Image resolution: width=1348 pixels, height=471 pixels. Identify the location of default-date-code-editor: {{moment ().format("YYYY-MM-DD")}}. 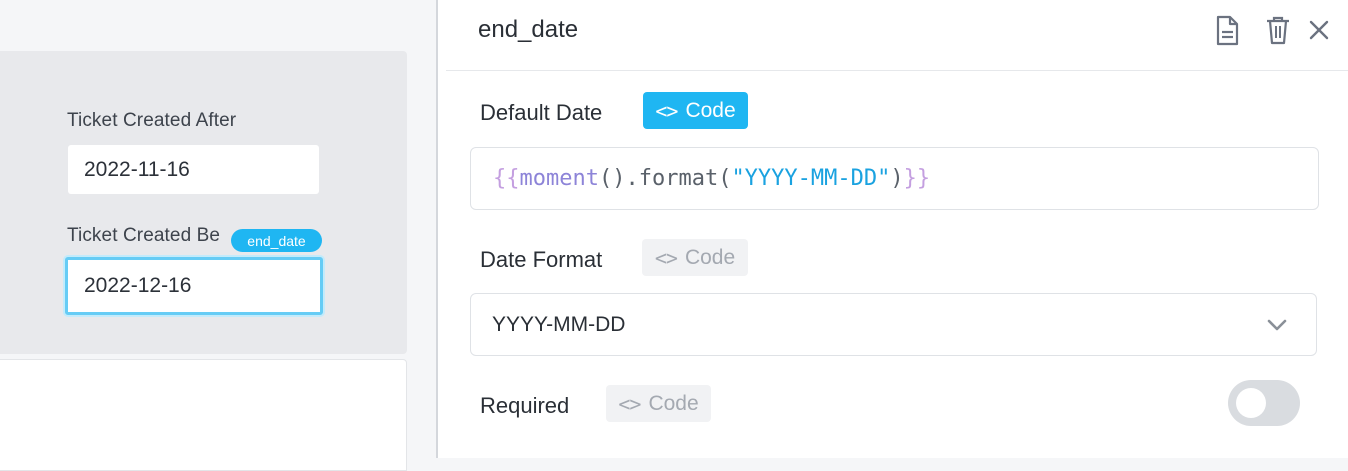
(894, 178).